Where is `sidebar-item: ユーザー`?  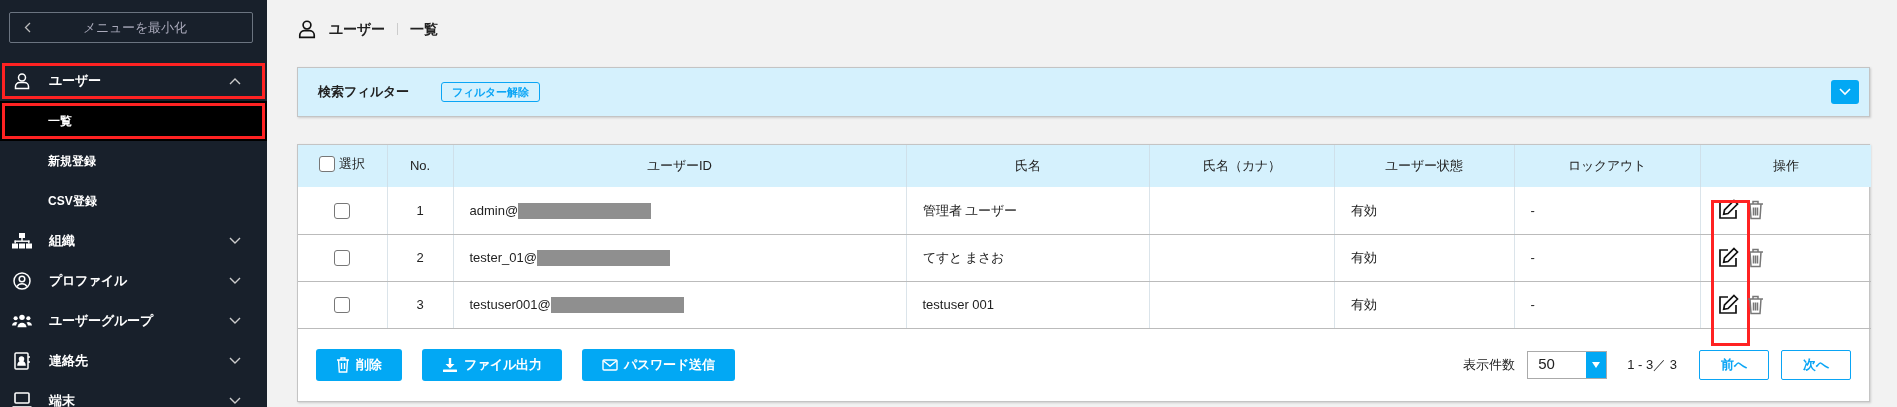
sidebar-item: ユーザー is located at coordinates (133, 81).